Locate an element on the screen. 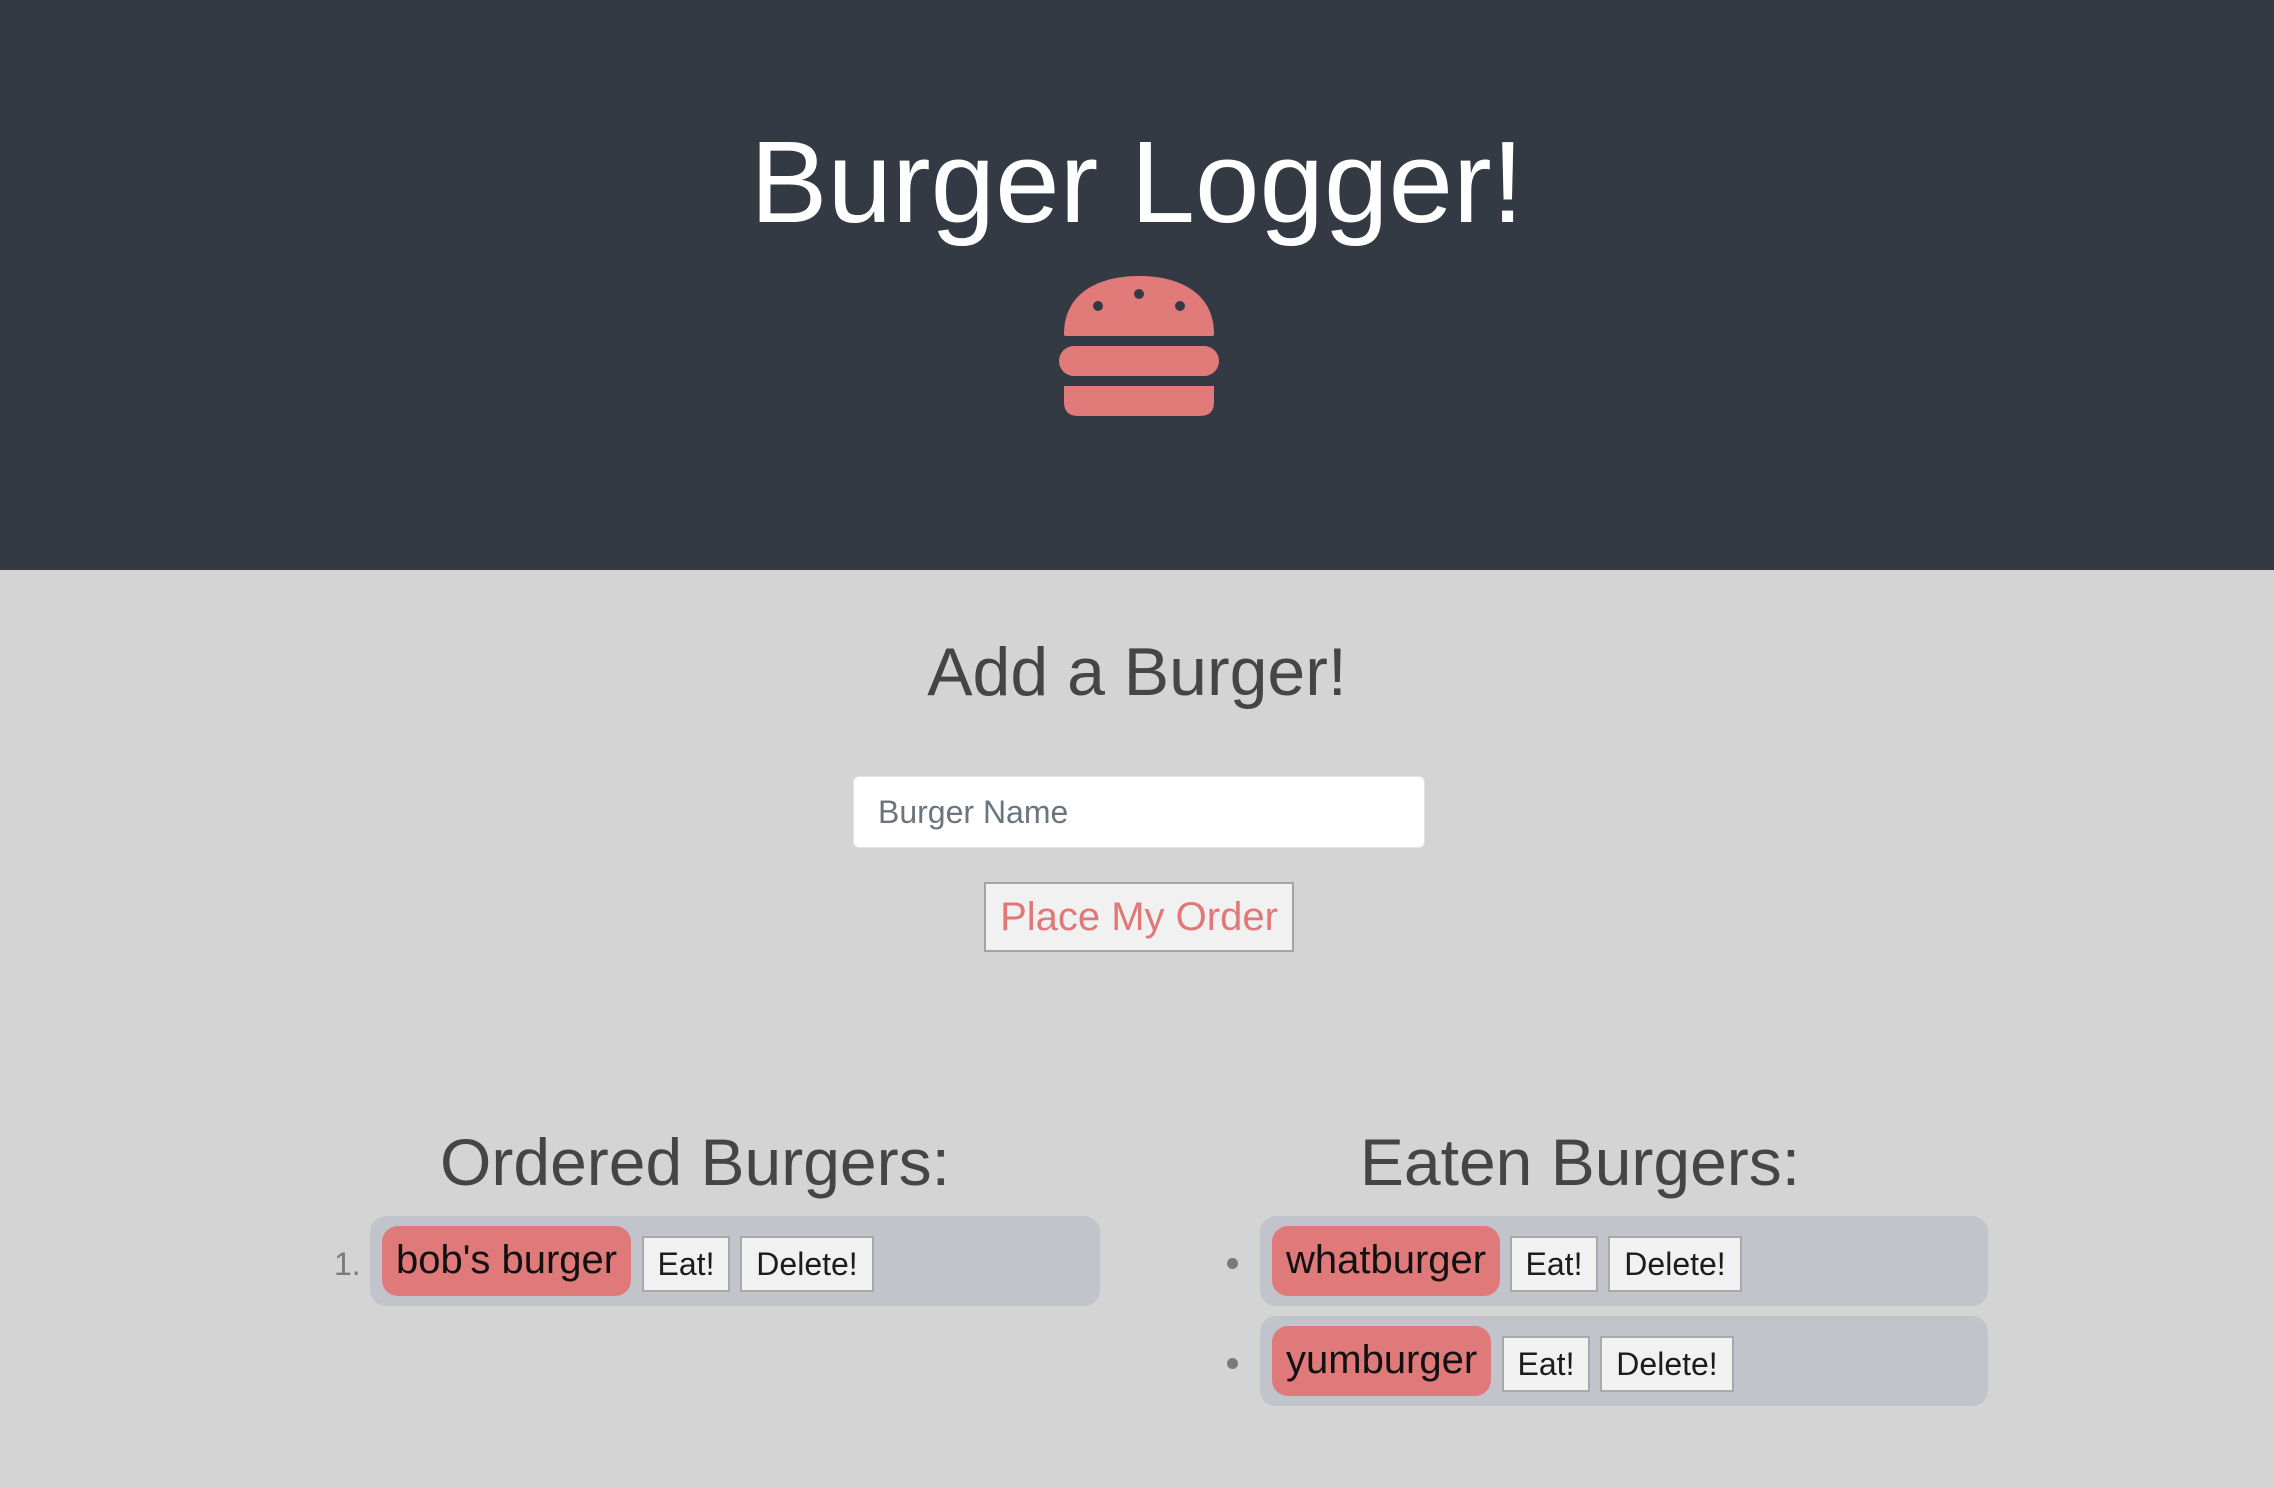  burger-name-tag: whatburger is located at coordinates (1386, 1261).